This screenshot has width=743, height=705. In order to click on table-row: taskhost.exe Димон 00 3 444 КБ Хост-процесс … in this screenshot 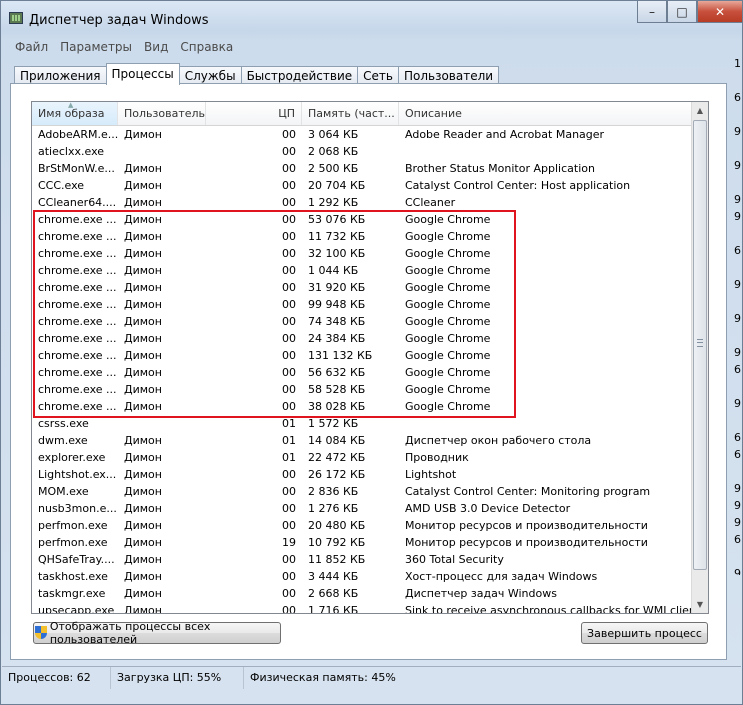, I will do `click(362, 576)`.